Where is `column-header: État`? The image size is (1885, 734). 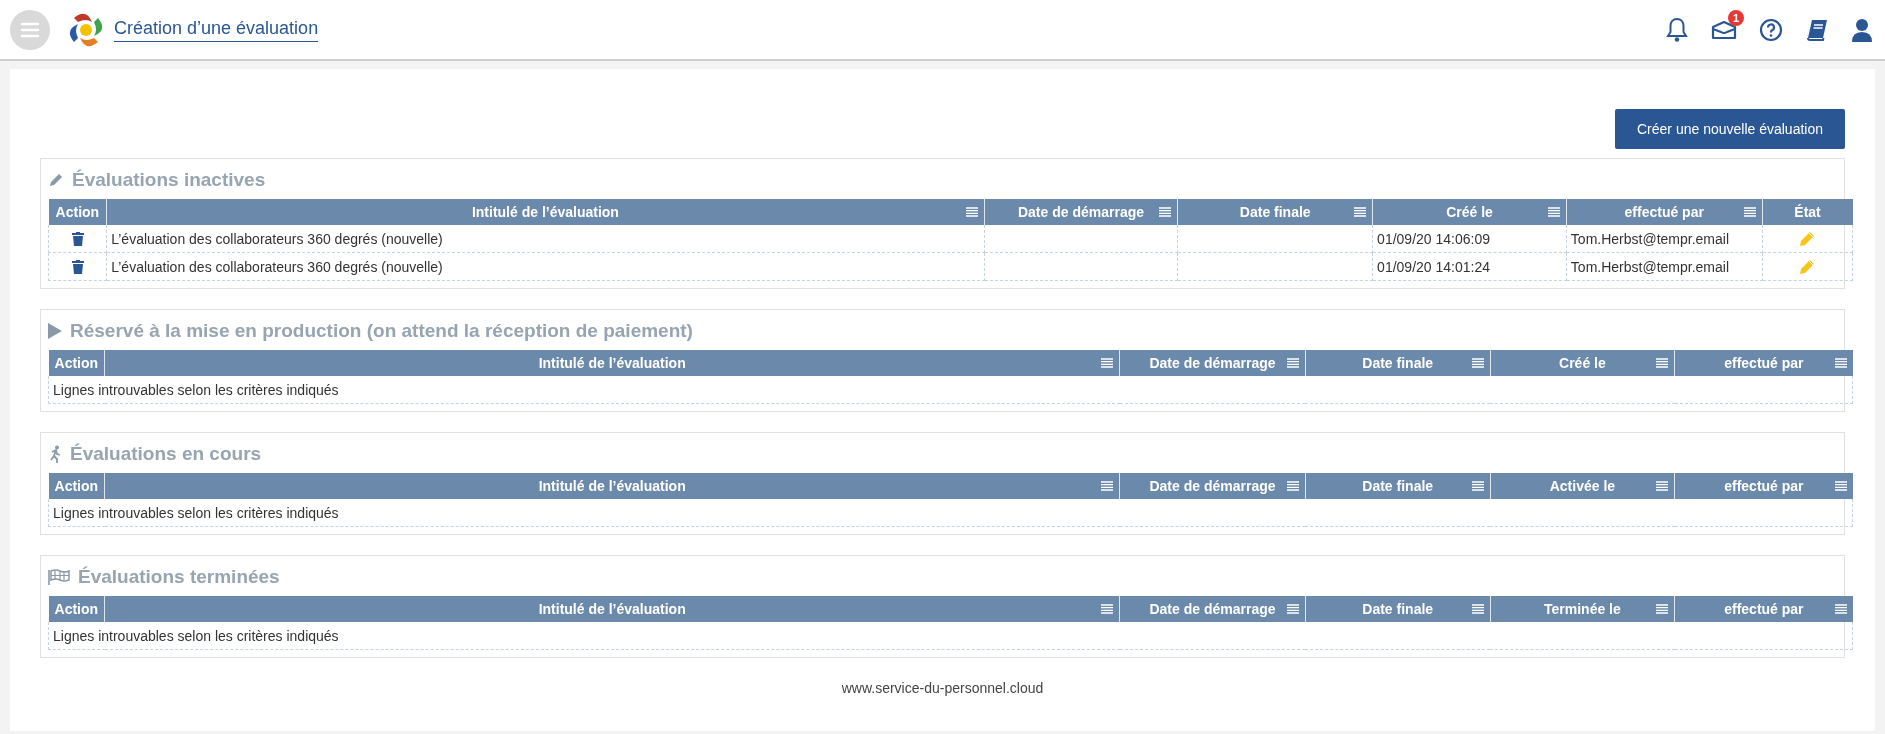
column-header: État is located at coordinates (1807, 212).